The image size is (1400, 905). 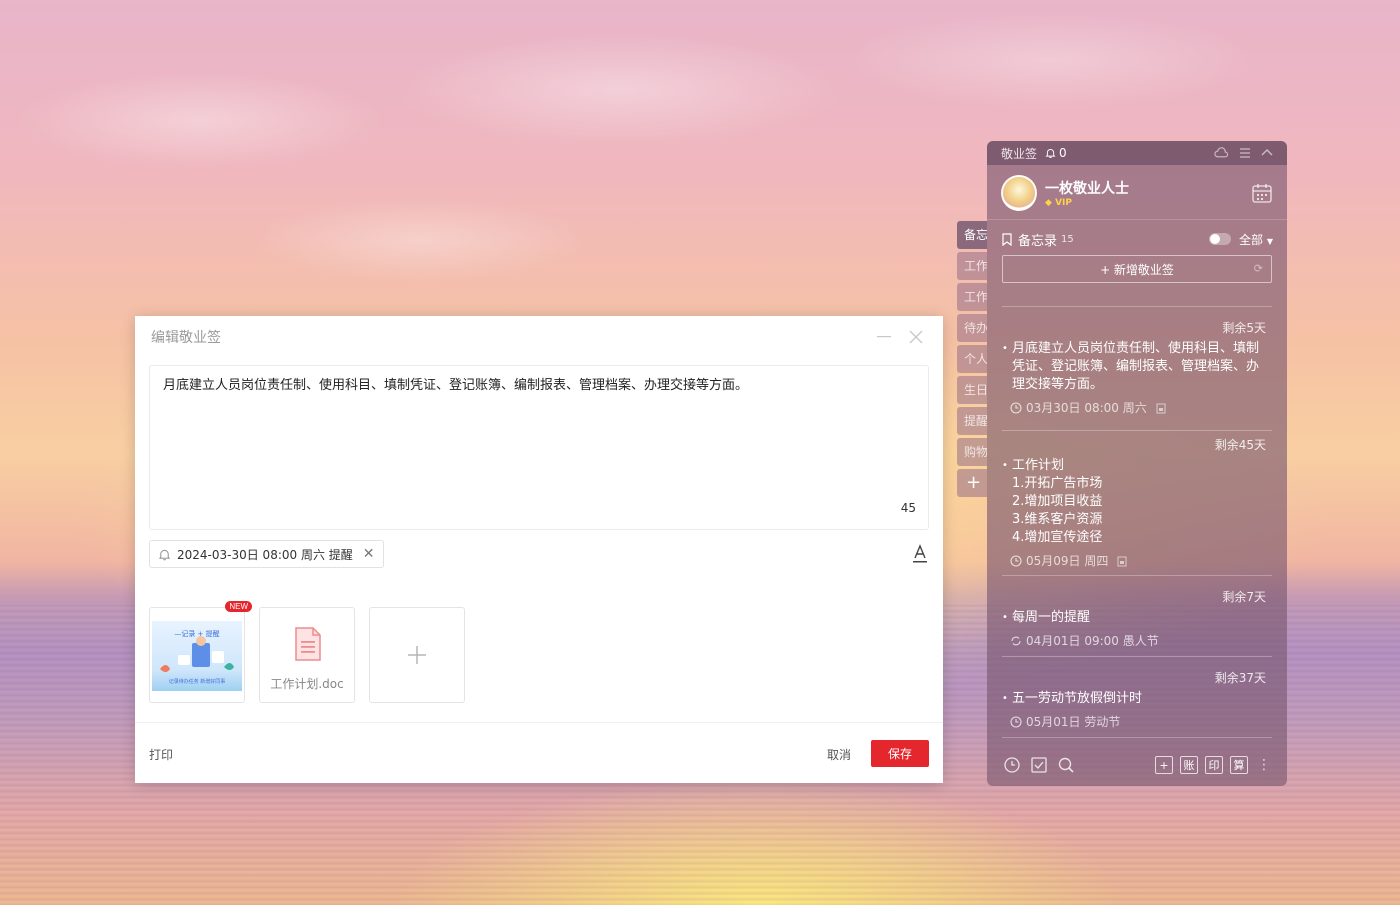 I want to click on dialog-title: 编辑敬业签, so click(x=186, y=338).